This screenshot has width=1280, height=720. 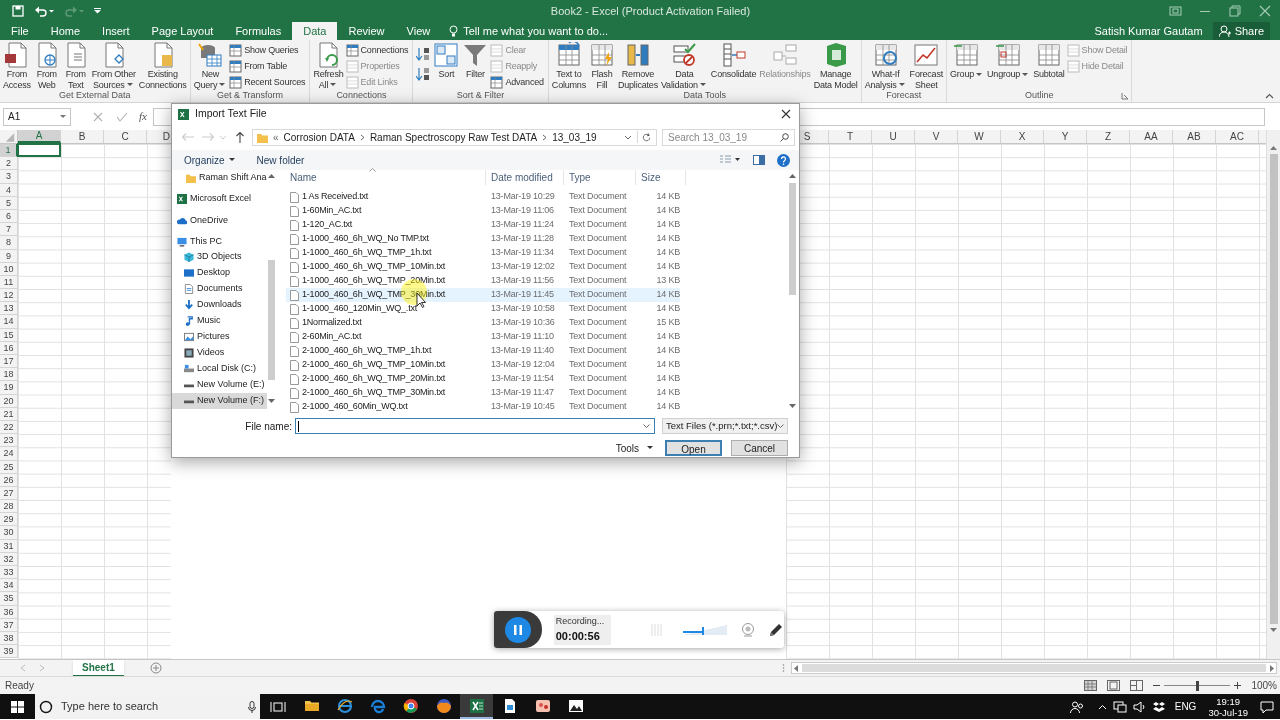 I want to click on ribbon-button: Refresh All, so click(x=328, y=66).